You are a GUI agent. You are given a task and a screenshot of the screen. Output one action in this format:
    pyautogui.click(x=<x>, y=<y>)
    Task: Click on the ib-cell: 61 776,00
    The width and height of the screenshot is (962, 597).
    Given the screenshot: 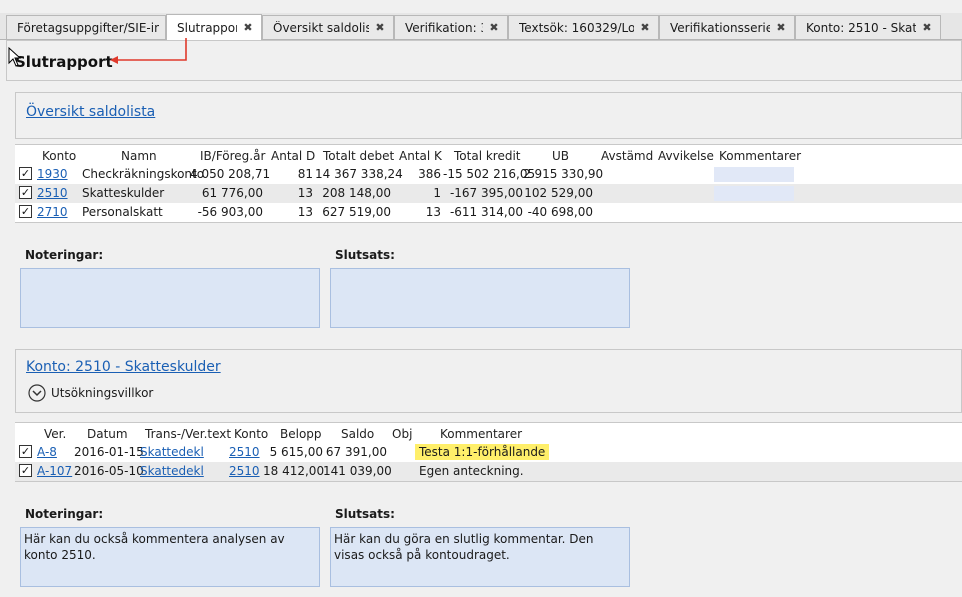 What is the action you would take?
    pyautogui.click(x=232, y=193)
    